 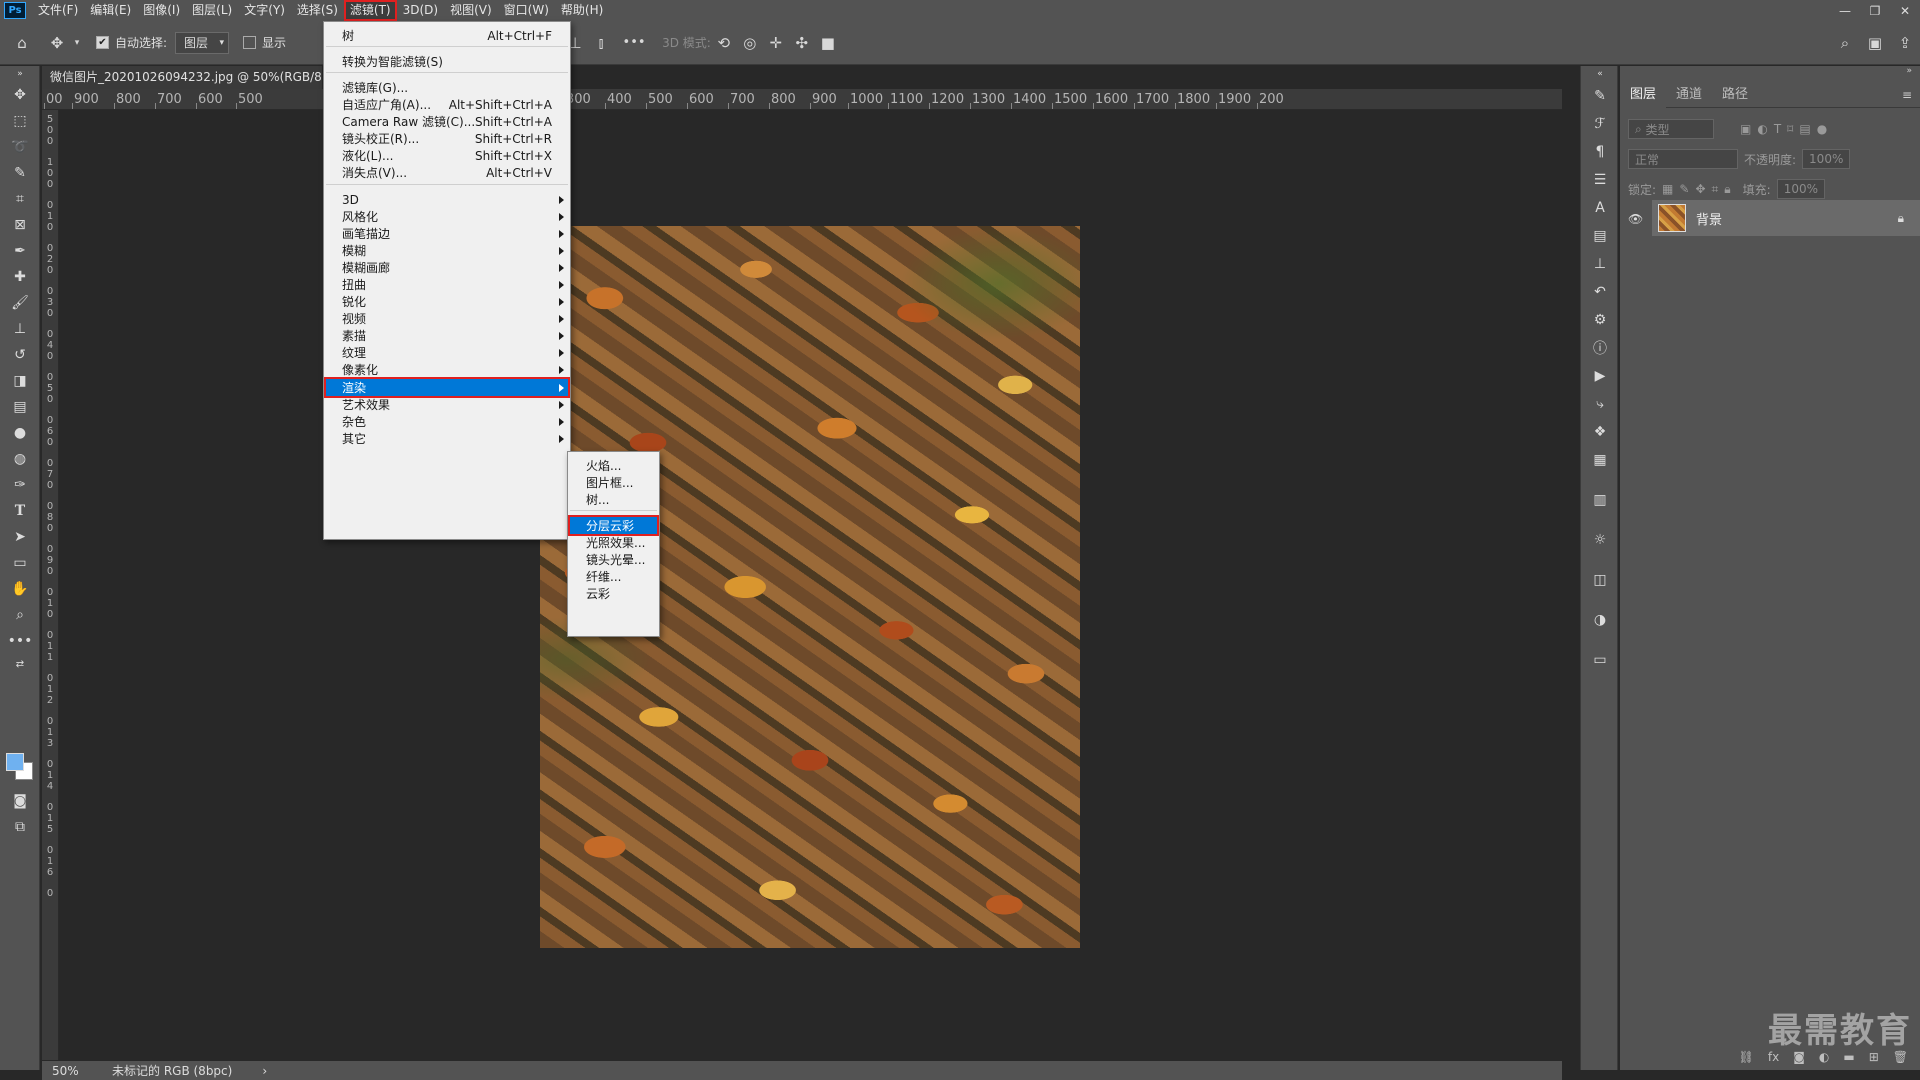 What do you see at coordinates (1777, 129) in the screenshot?
I see `filter-type-icon: T` at bounding box center [1777, 129].